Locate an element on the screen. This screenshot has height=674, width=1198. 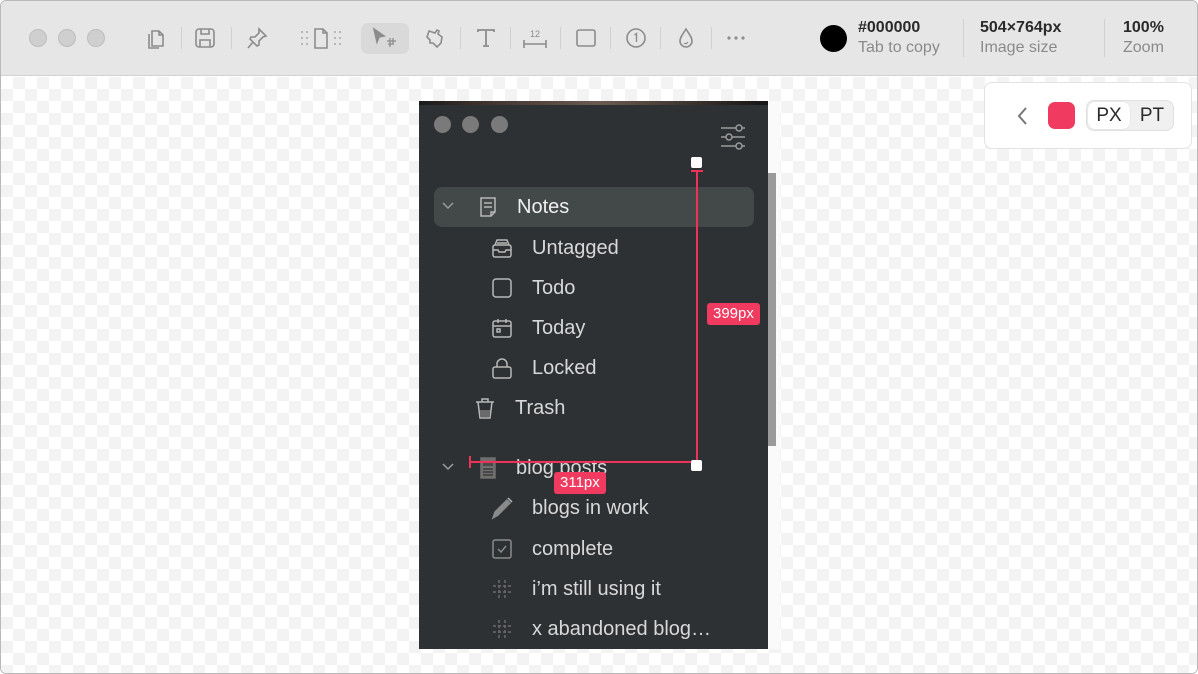
more-button is located at coordinates (736, 38).